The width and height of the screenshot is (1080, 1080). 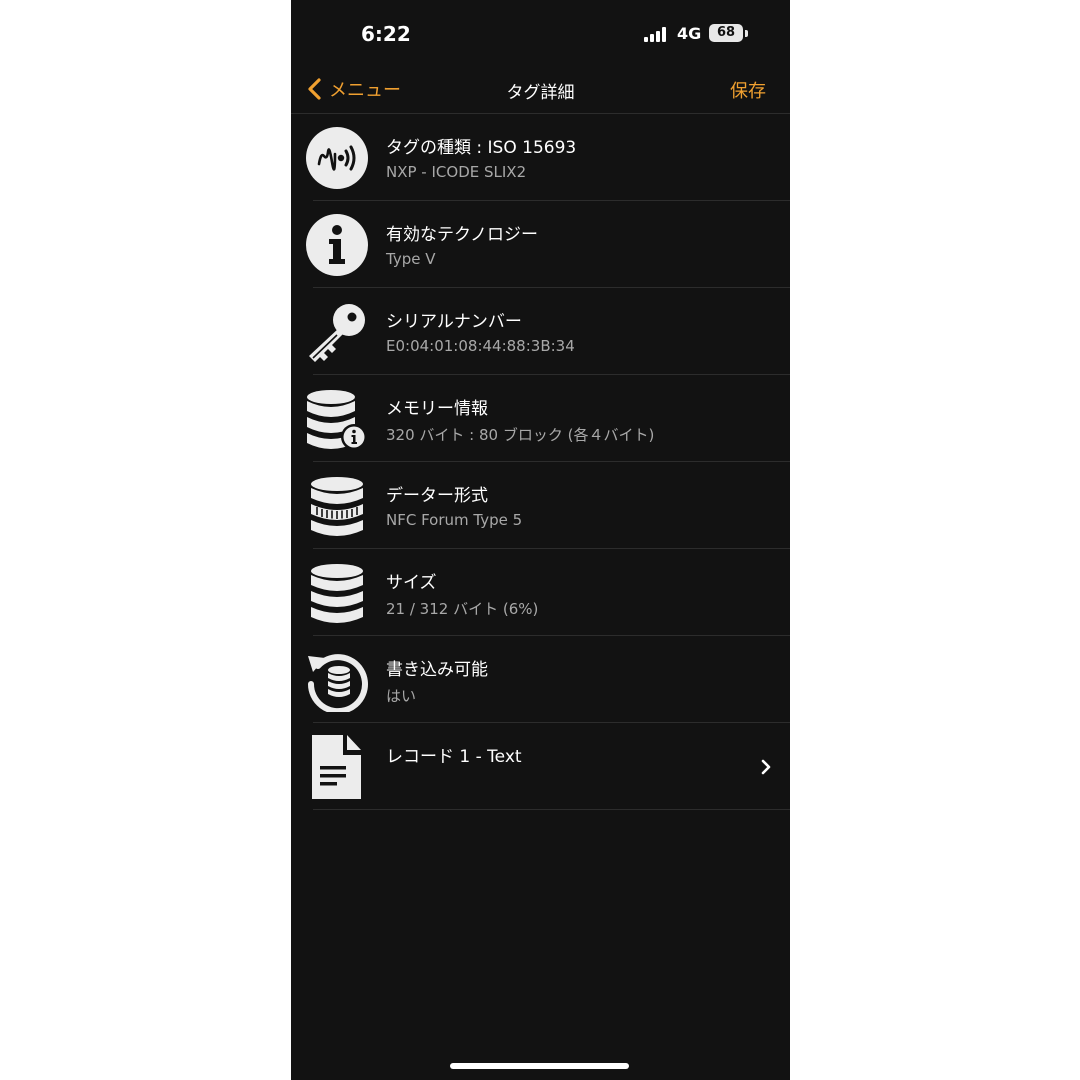 What do you see at coordinates (540, 34) in the screenshot?
I see `status-bar: 6:22 4G 68` at bounding box center [540, 34].